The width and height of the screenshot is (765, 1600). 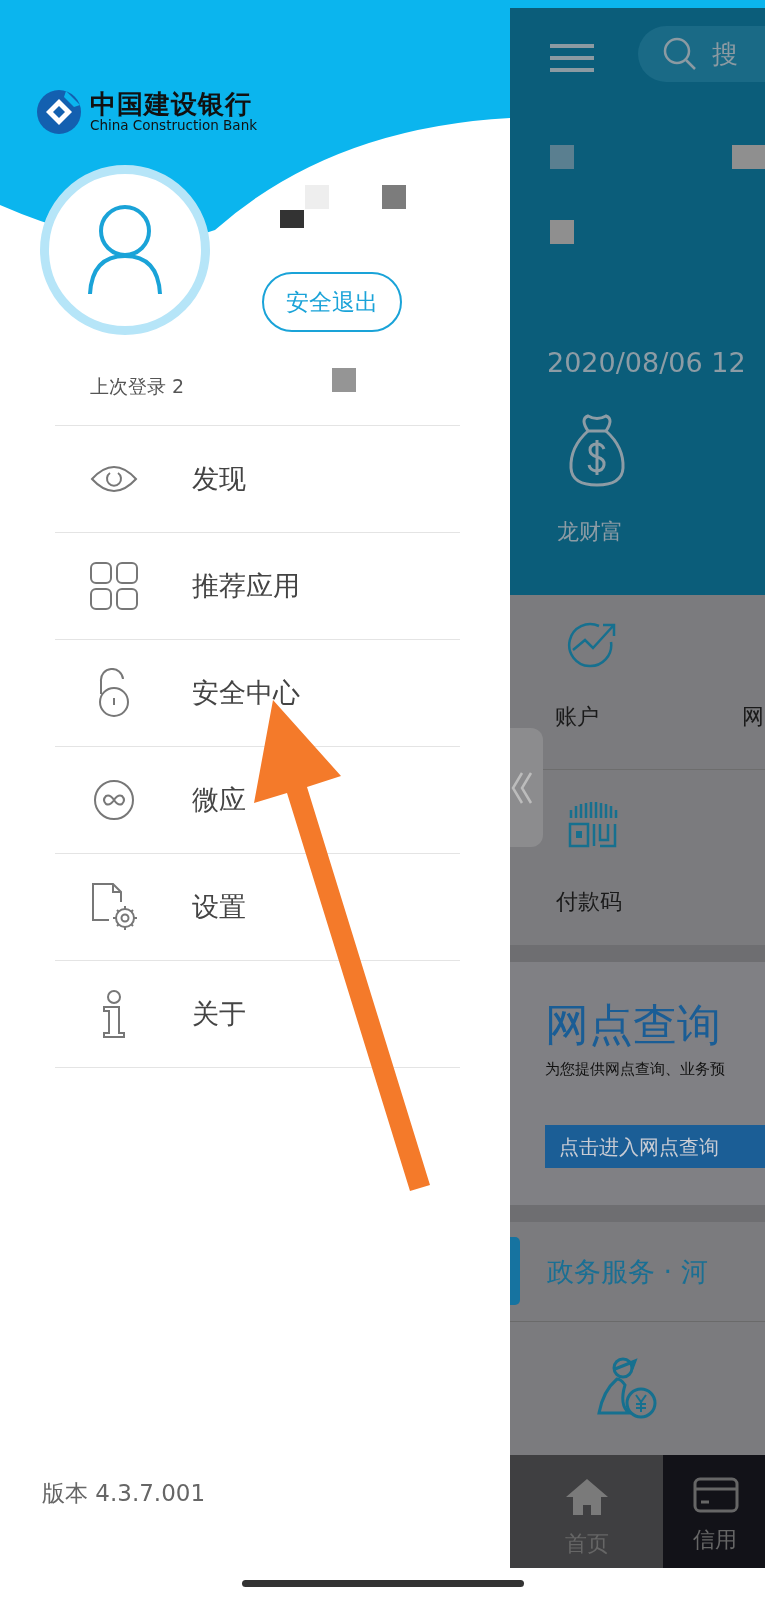 What do you see at coordinates (627, 1272) in the screenshot?
I see `section-title: 政务服务 · 河` at bounding box center [627, 1272].